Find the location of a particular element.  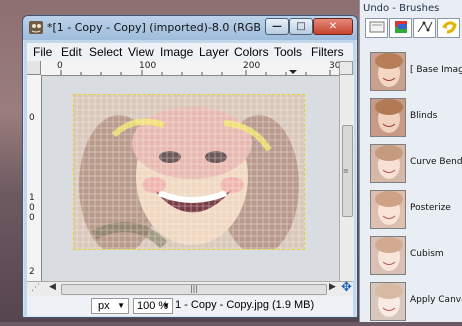

maximize-button: □ is located at coordinates (301, 26).